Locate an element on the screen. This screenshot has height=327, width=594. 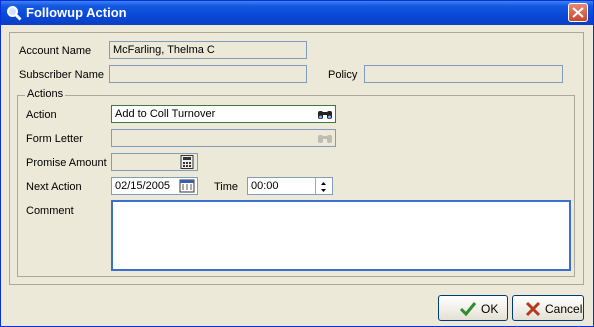
time-label: Time is located at coordinates (226, 187).